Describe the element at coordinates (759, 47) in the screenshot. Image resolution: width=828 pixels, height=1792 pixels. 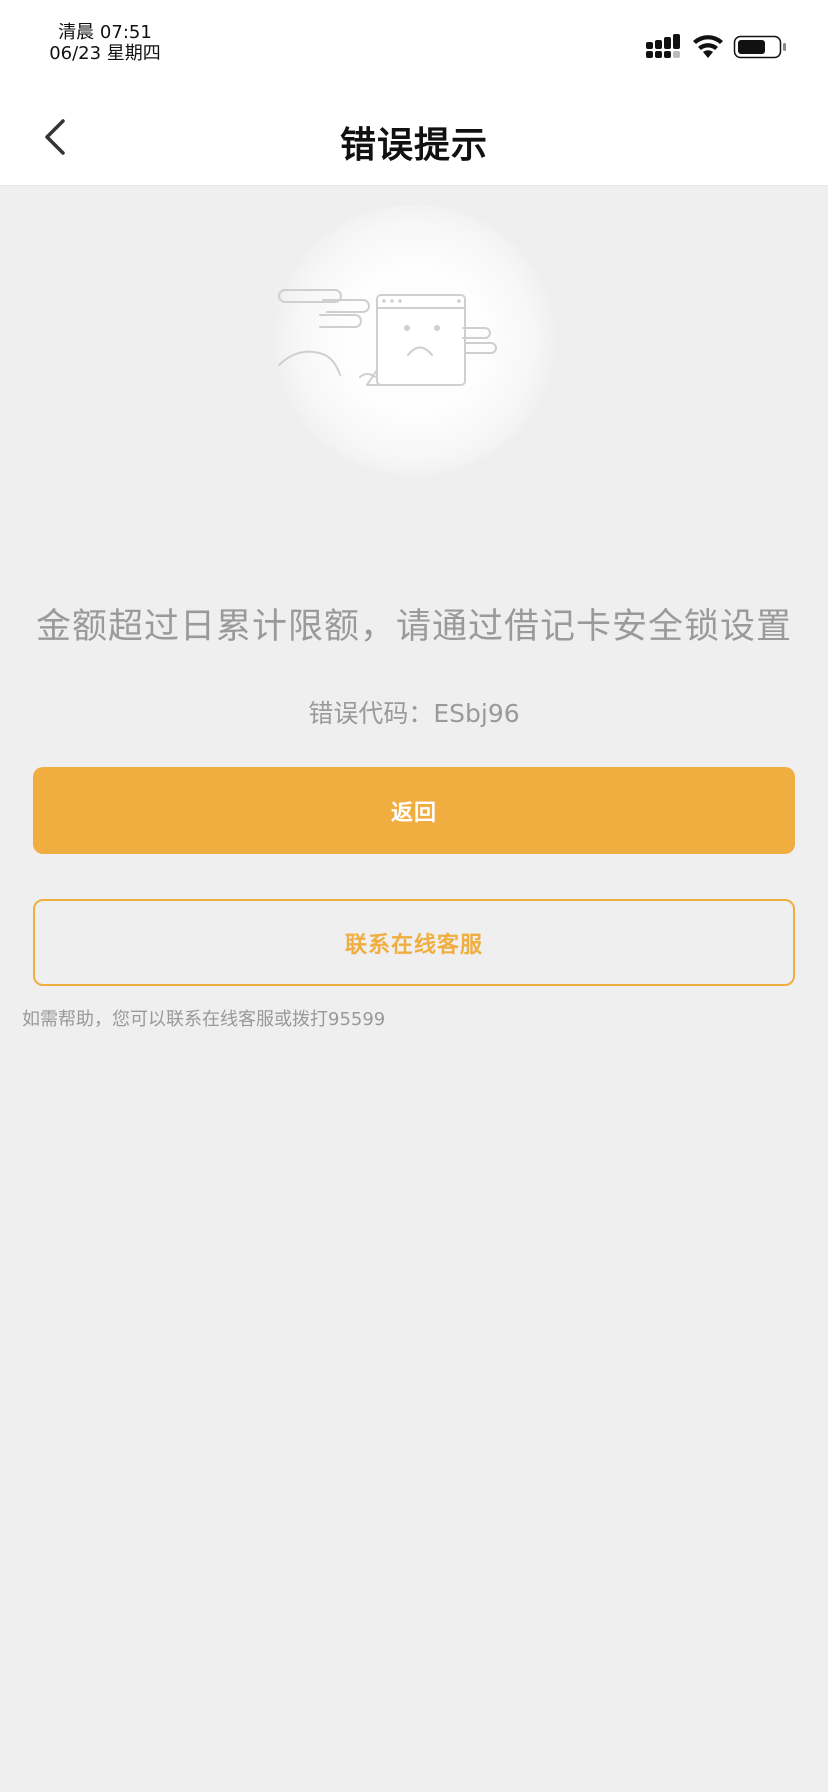
I see `battery-icon` at that location.